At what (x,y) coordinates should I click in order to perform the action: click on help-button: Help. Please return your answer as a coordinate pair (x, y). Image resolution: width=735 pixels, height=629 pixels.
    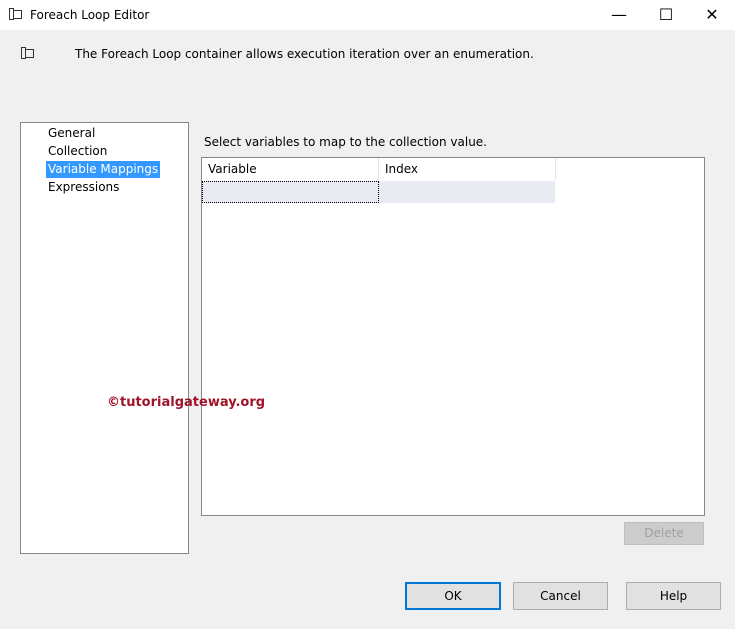
    Looking at the image, I should click on (673, 596).